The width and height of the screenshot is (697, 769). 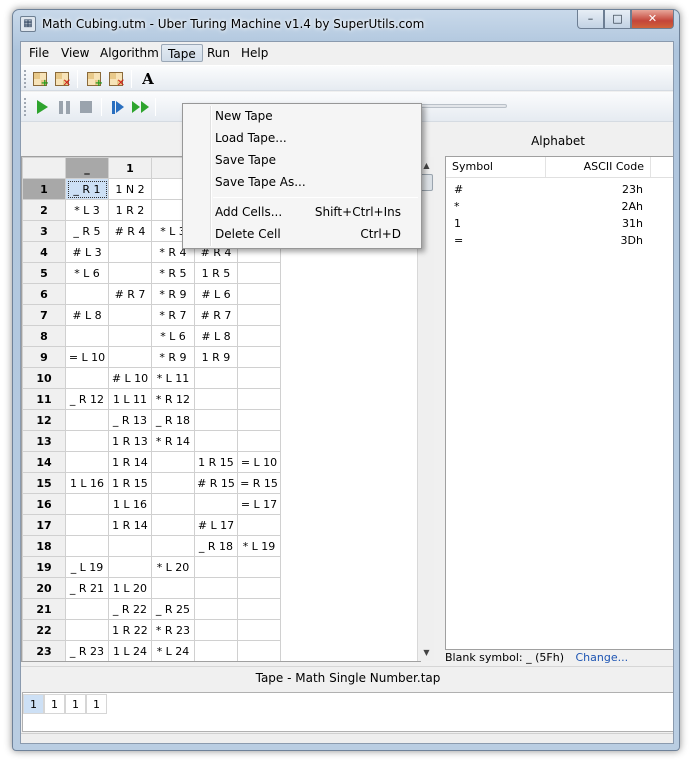 I want to click on row-header: 14, so click(x=44, y=462).